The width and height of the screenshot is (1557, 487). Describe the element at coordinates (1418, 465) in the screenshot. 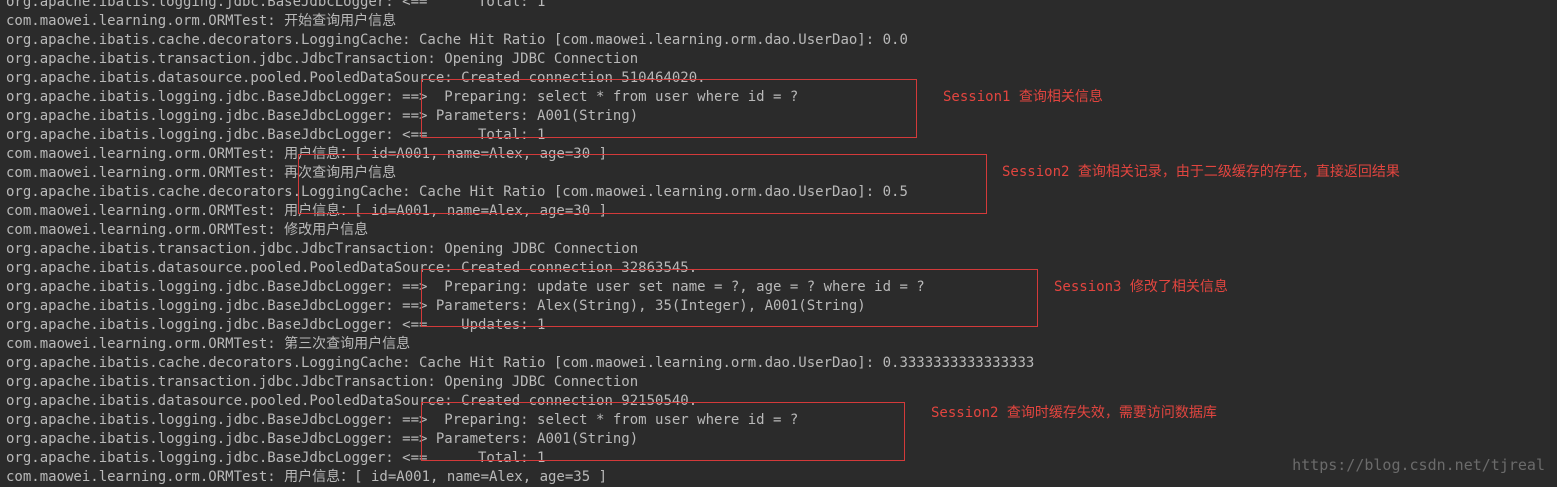

I see `watermark: https://blog.csdn.net/tjreal` at that location.